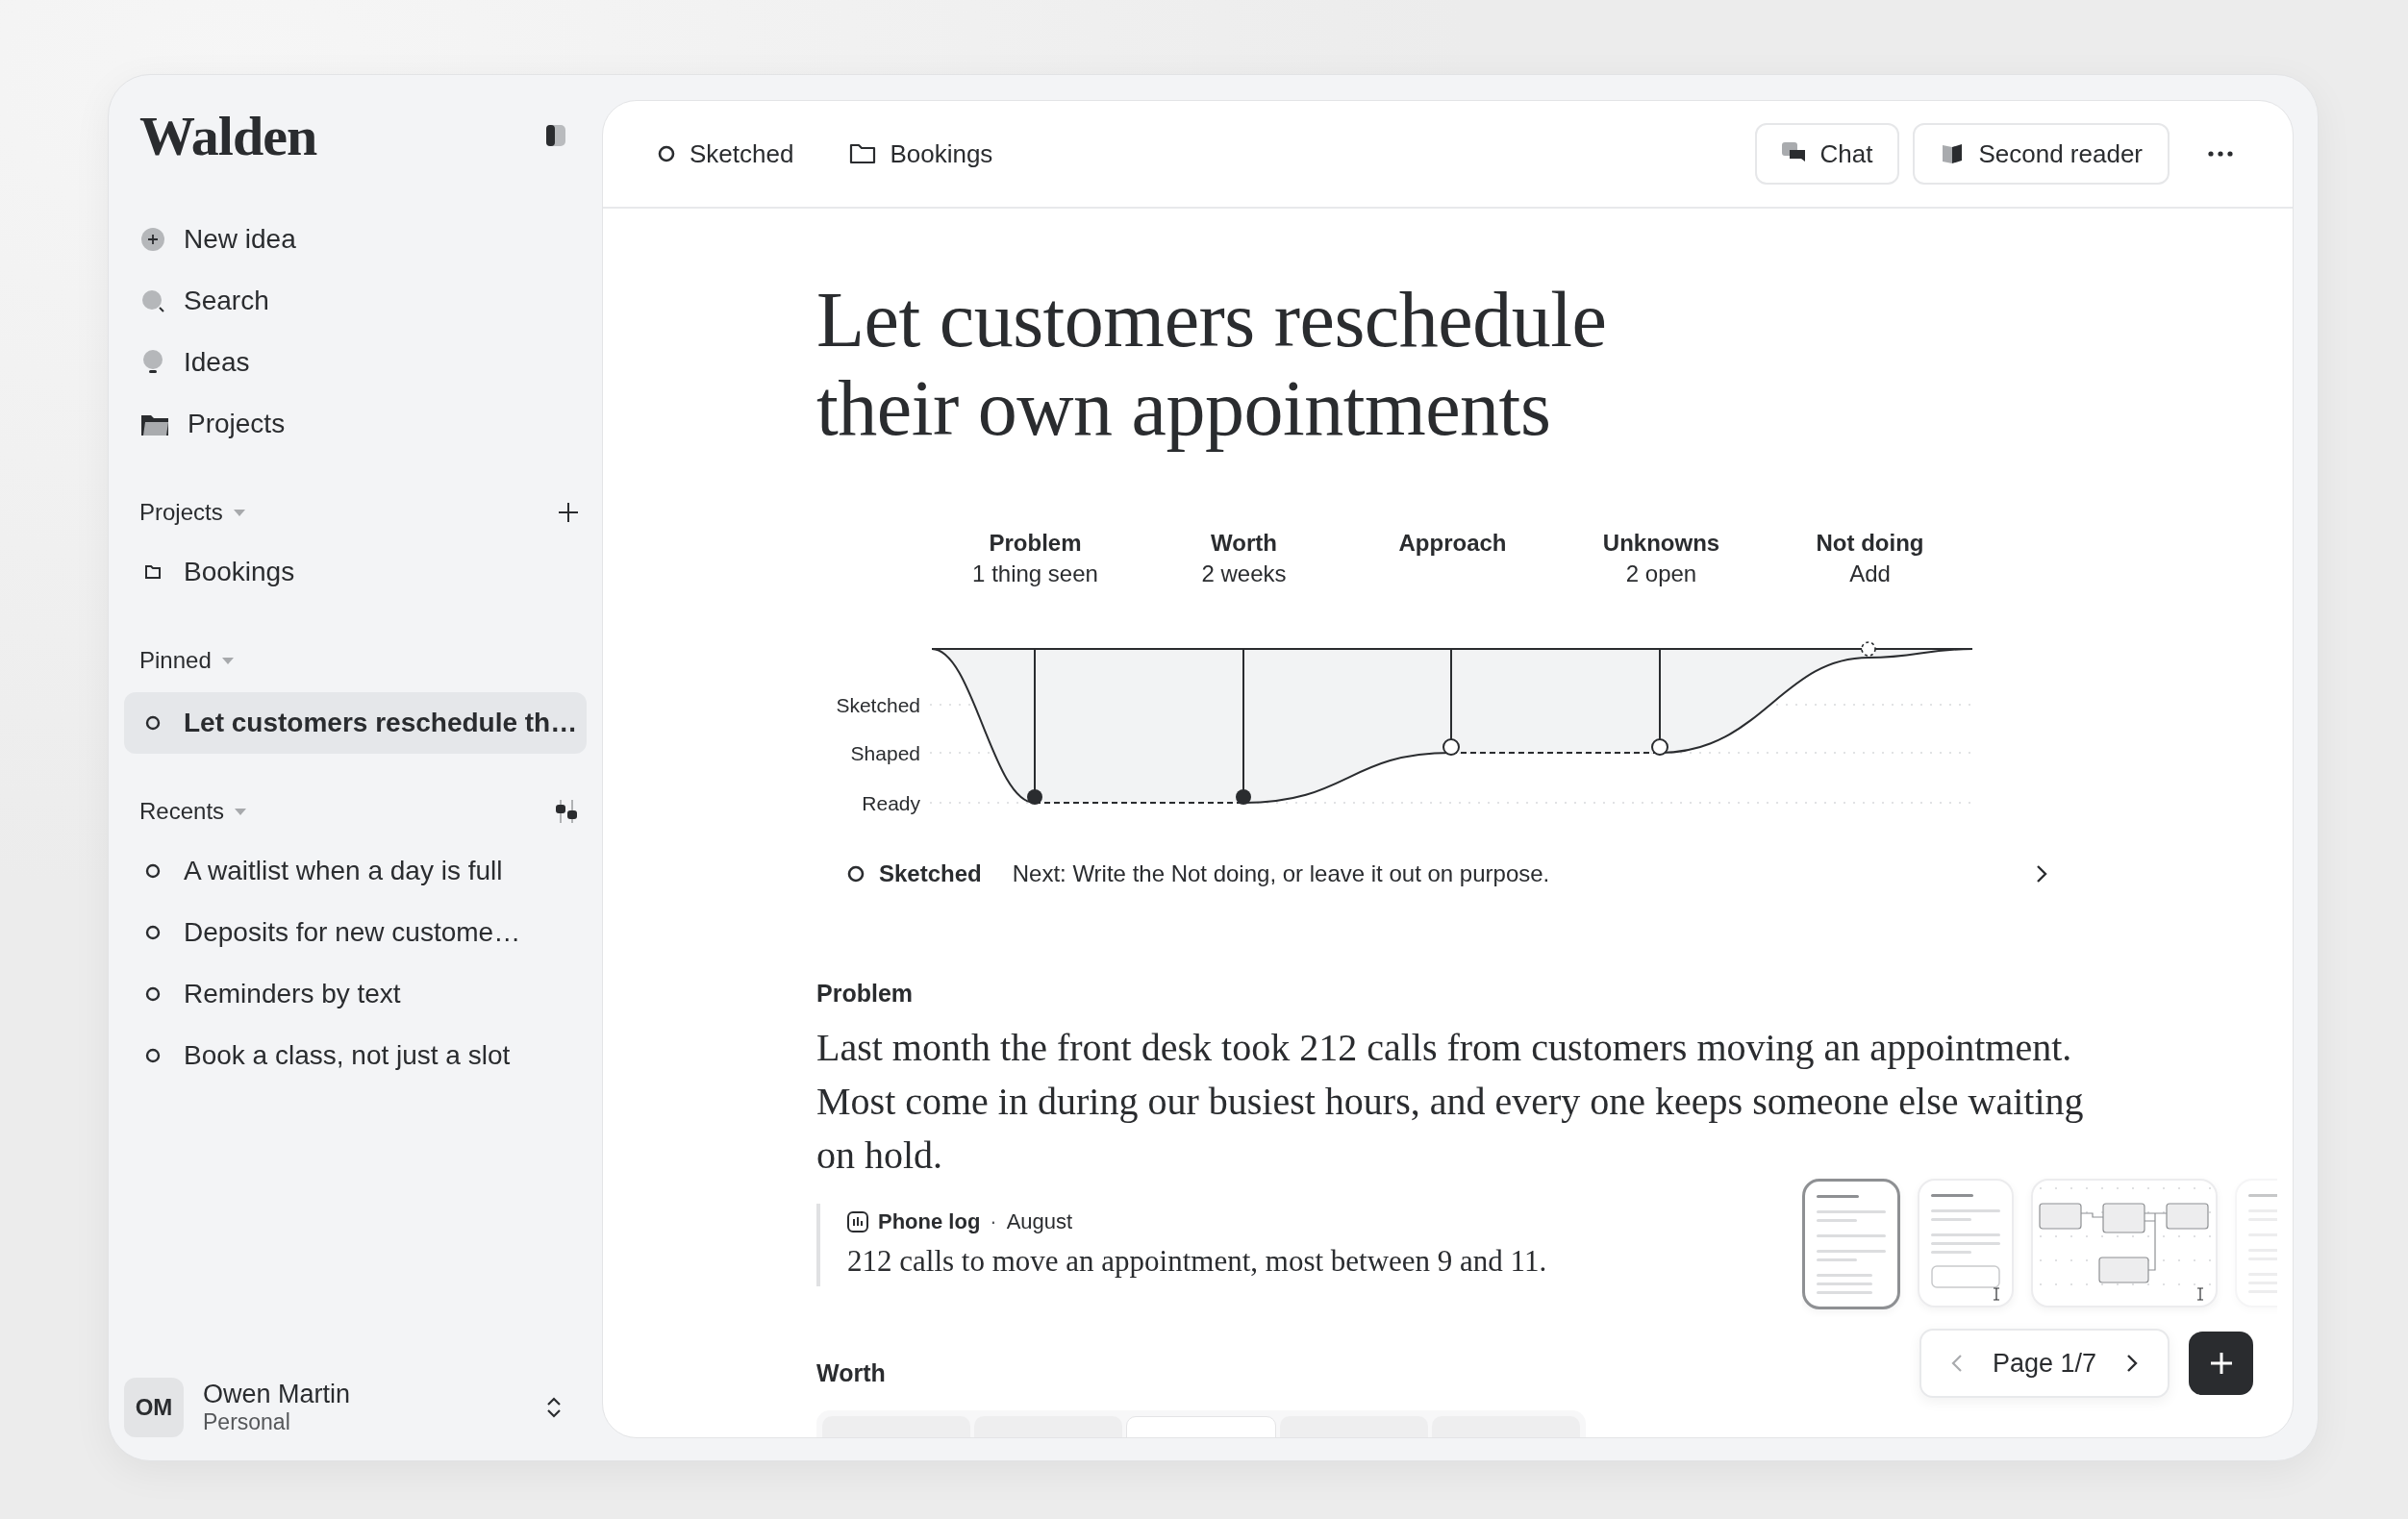 Image resolution: width=2408 pixels, height=1519 pixels. What do you see at coordinates (182, 811) in the screenshot?
I see `section-header: Recents` at bounding box center [182, 811].